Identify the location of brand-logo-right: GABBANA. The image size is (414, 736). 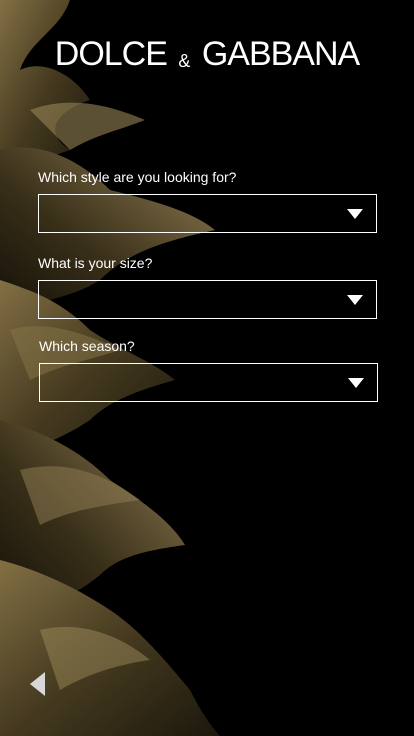
(280, 54).